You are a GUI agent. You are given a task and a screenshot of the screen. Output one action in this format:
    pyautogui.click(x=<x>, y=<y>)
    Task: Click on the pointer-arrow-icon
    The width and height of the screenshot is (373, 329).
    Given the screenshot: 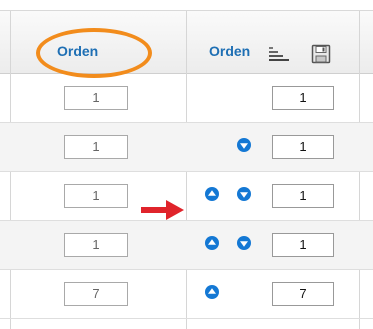 What is the action you would take?
    pyautogui.click(x=162, y=210)
    